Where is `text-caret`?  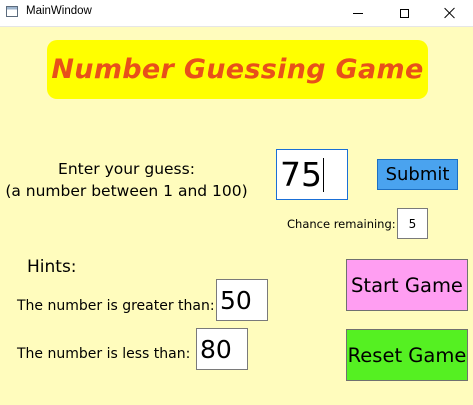
text-caret is located at coordinates (323, 174).